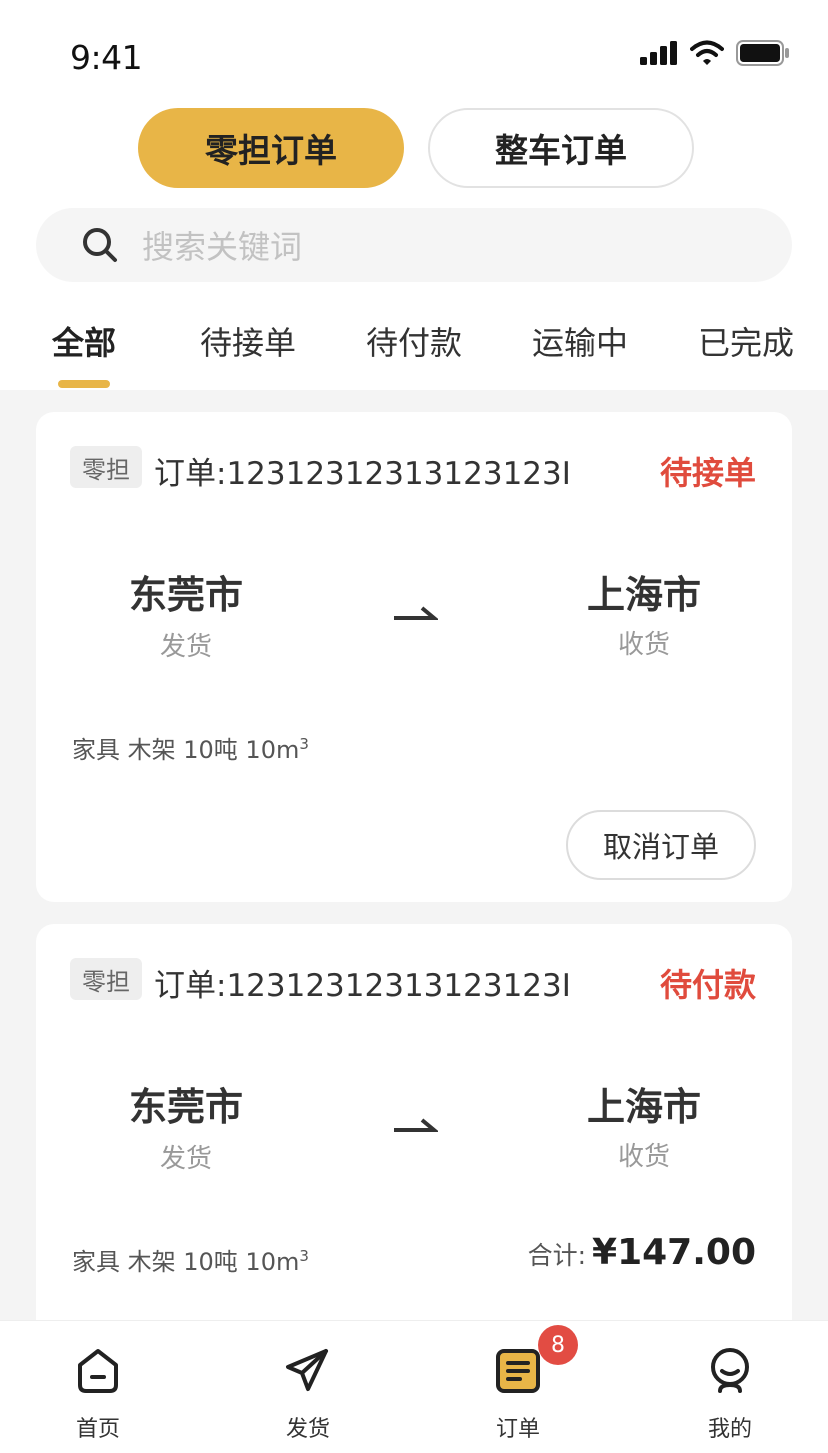  I want to click on search-icon, so click(100, 245).